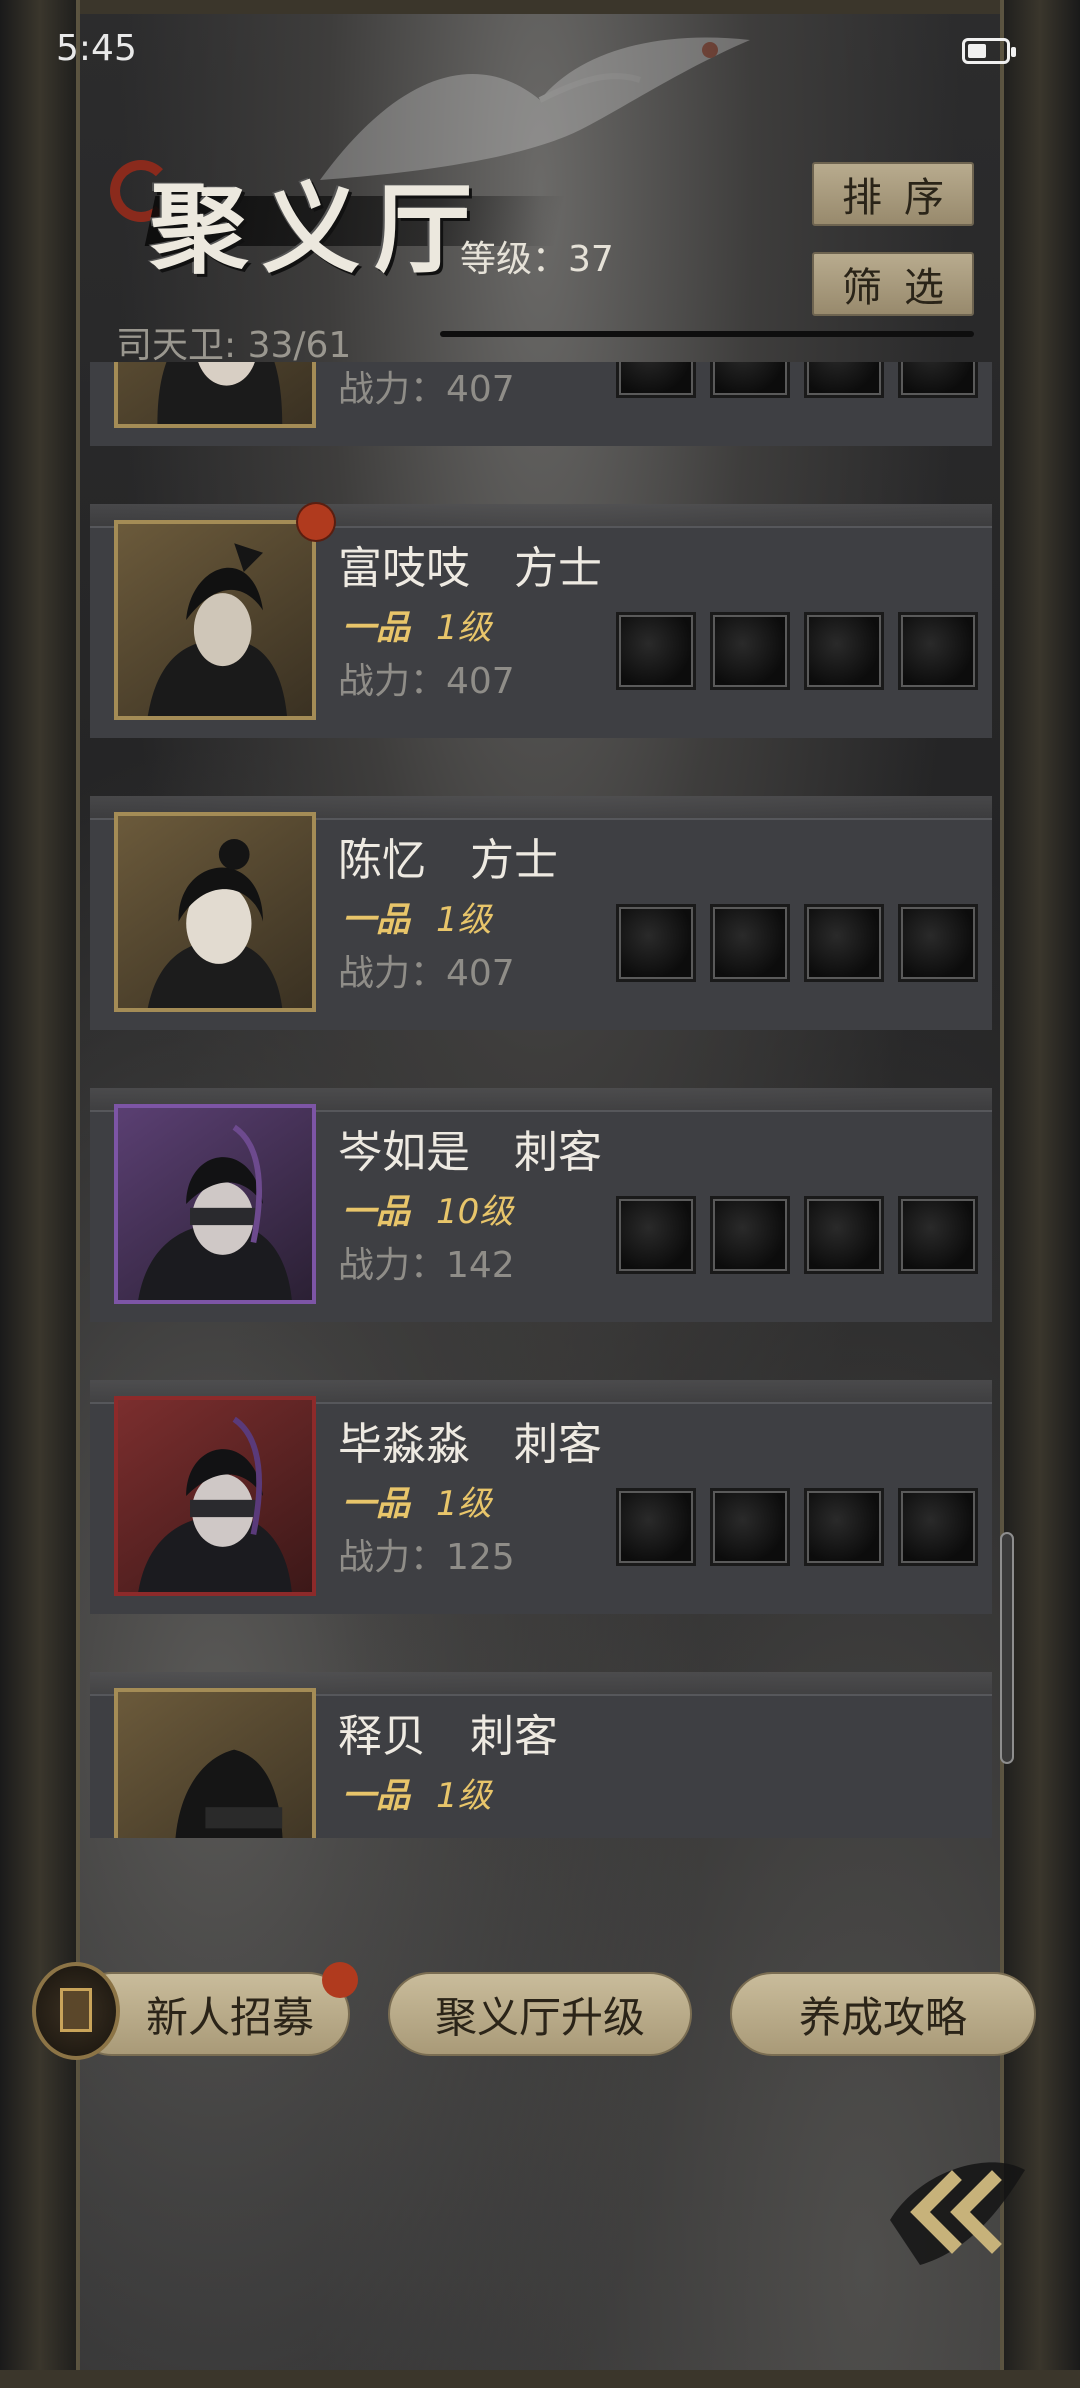 This screenshot has height=2388, width=1080. I want to click on status-time: 5:45, so click(96, 48).